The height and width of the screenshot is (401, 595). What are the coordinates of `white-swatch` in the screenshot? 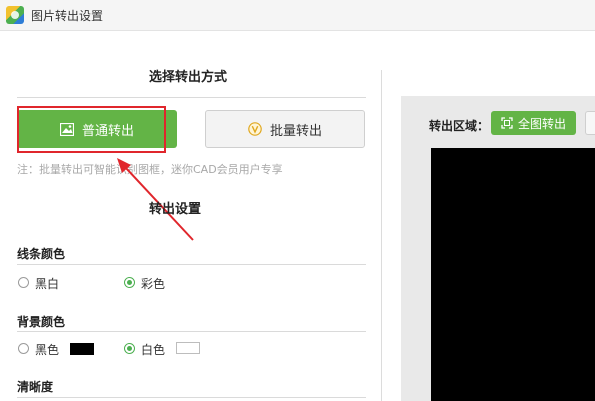 It's located at (188, 348).